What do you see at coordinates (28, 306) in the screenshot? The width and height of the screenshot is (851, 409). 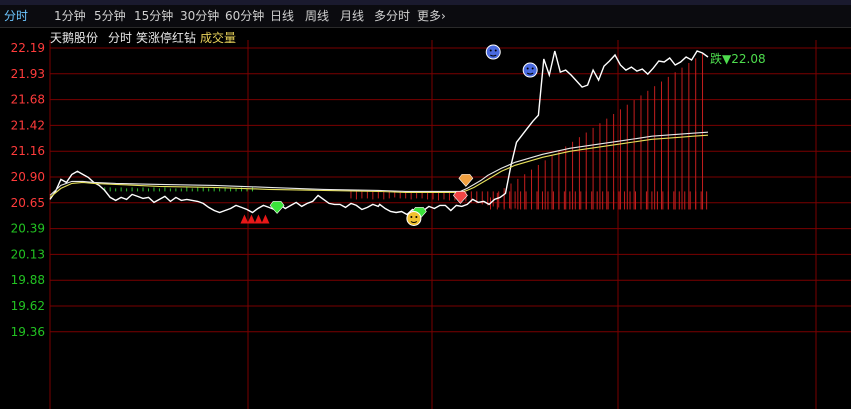 I see `y-tick-label: 19.62` at bounding box center [28, 306].